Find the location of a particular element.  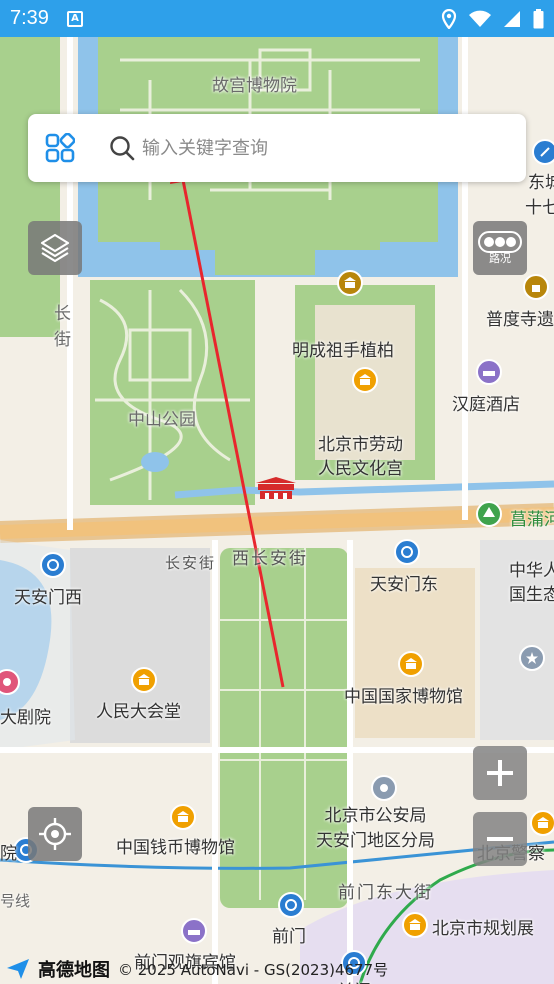

map-label-xichangan: 西长安街 is located at coordinates (270, 559).